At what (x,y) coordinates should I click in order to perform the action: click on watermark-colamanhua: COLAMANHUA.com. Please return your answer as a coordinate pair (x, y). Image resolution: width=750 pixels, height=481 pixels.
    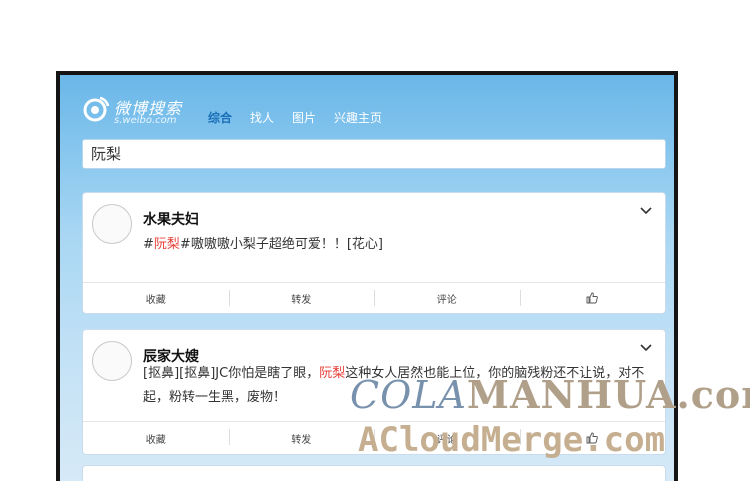
    Looking at the image, I should click on (550, 394).